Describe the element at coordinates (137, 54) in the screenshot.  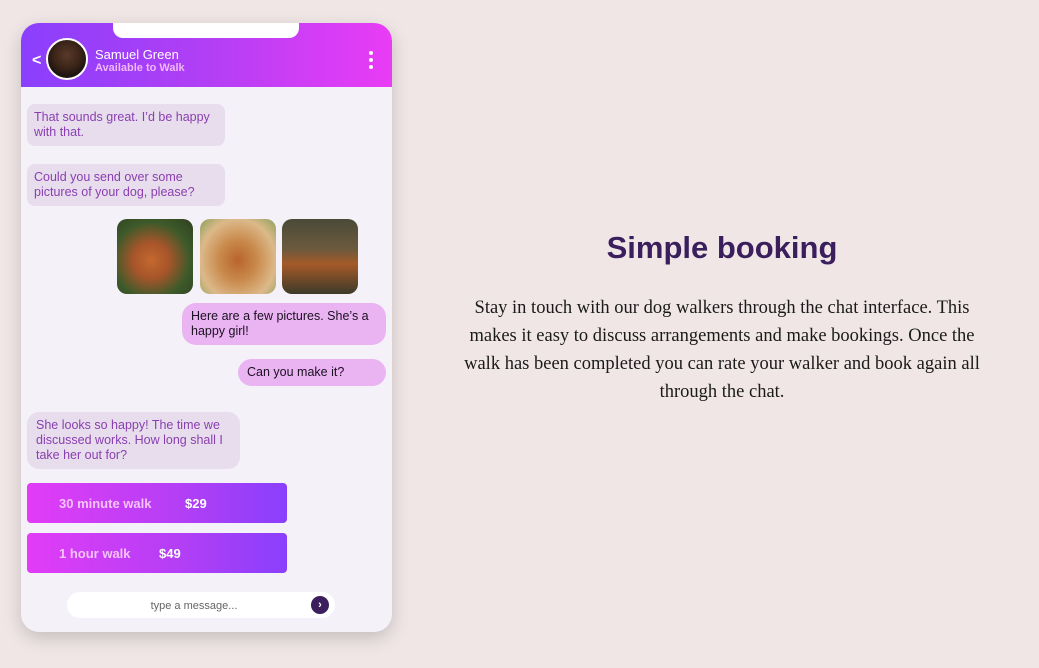
I see `contact-name: Samuel Green` at that location.